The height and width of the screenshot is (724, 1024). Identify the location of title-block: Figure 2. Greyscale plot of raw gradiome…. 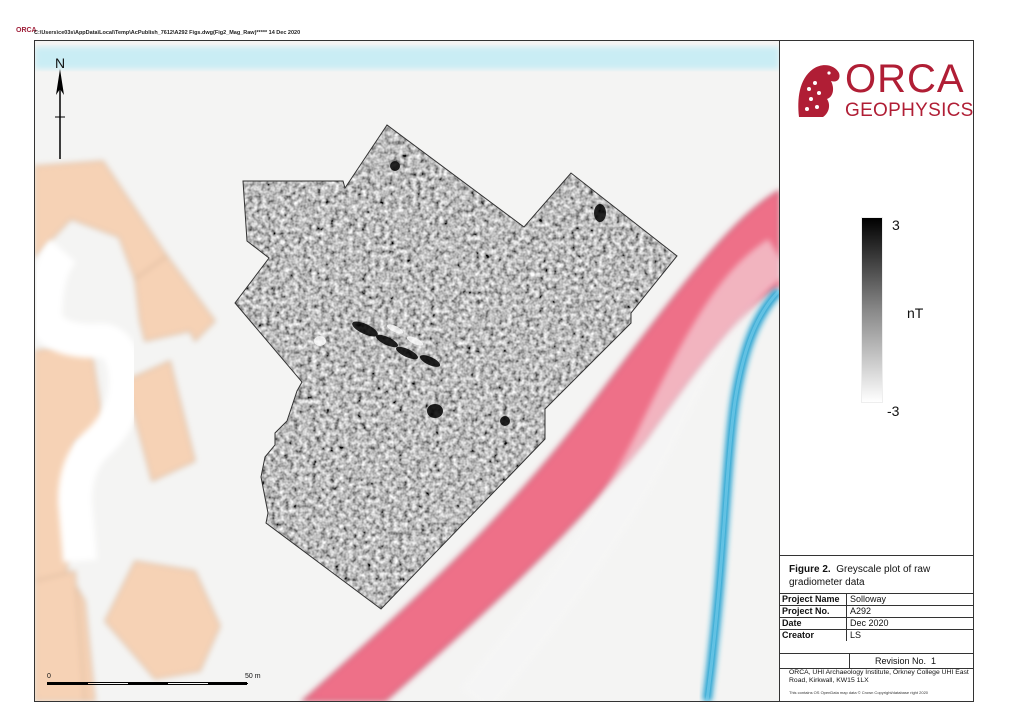
(876, 628).